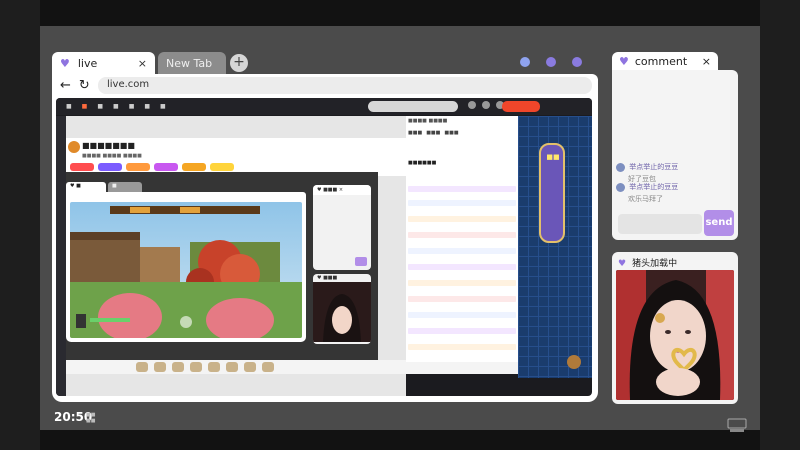 Image resolution: width=800 pixels, height=450 pixels. What do you see at coordinates (103, 63) in the screenshot?
I see `tab-live: ♥ live ×` at bounding box center [103, 63].